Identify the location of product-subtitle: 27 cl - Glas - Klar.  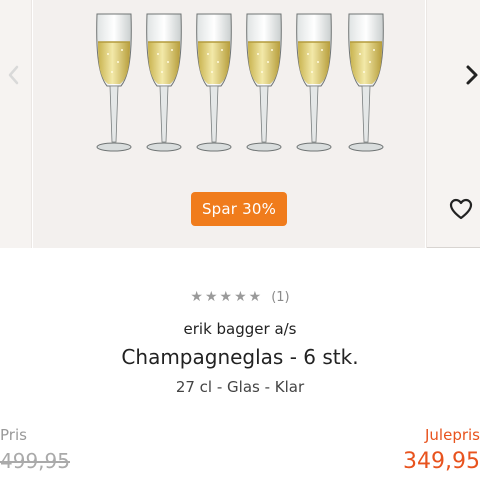
(240, 387).